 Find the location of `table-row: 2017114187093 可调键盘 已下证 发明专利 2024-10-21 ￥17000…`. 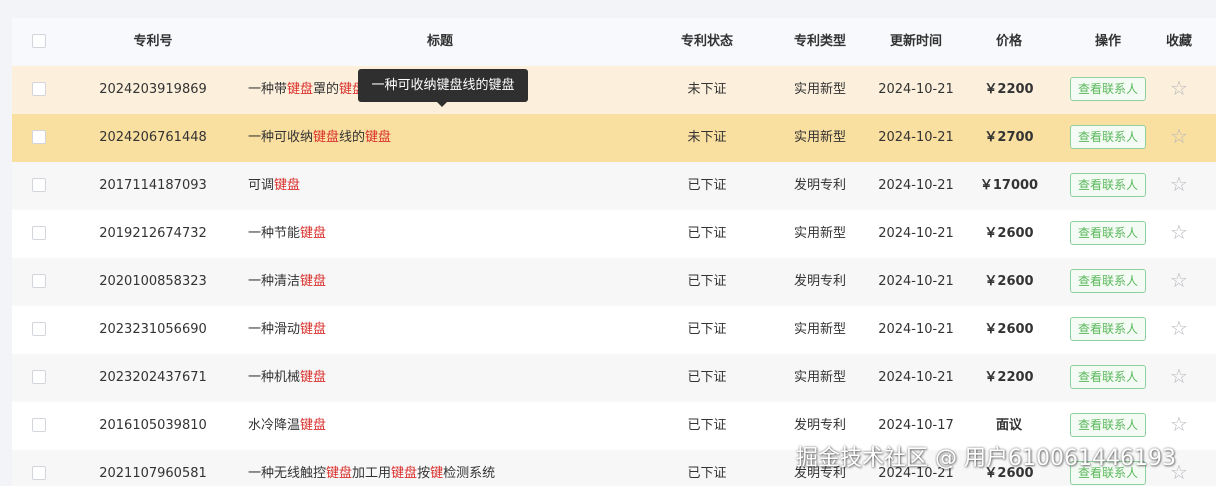

table-row: 2017114187093 可调键盘 已下证 发明专利 2024-10-21 ￥17000… is located at coordinates (614, 186).